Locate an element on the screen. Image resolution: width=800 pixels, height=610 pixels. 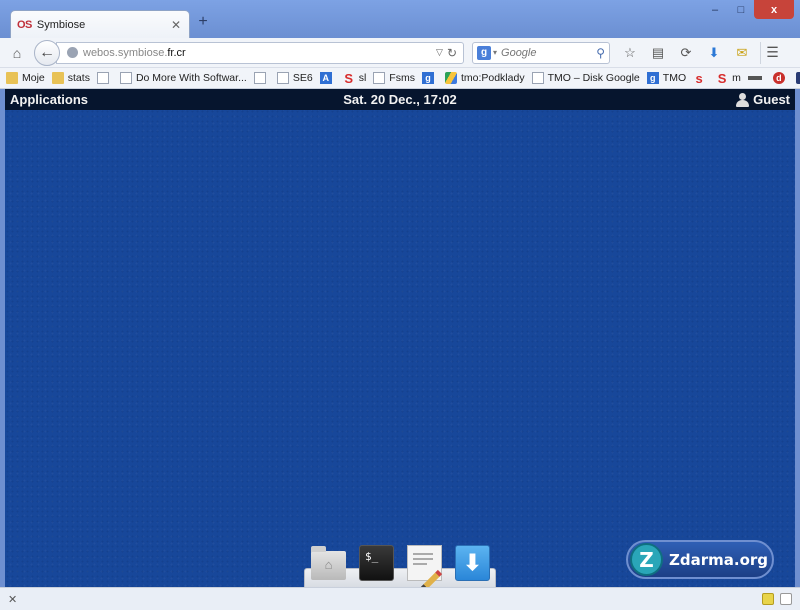
s-logo-icon: s is located at coordinates (699, 78).